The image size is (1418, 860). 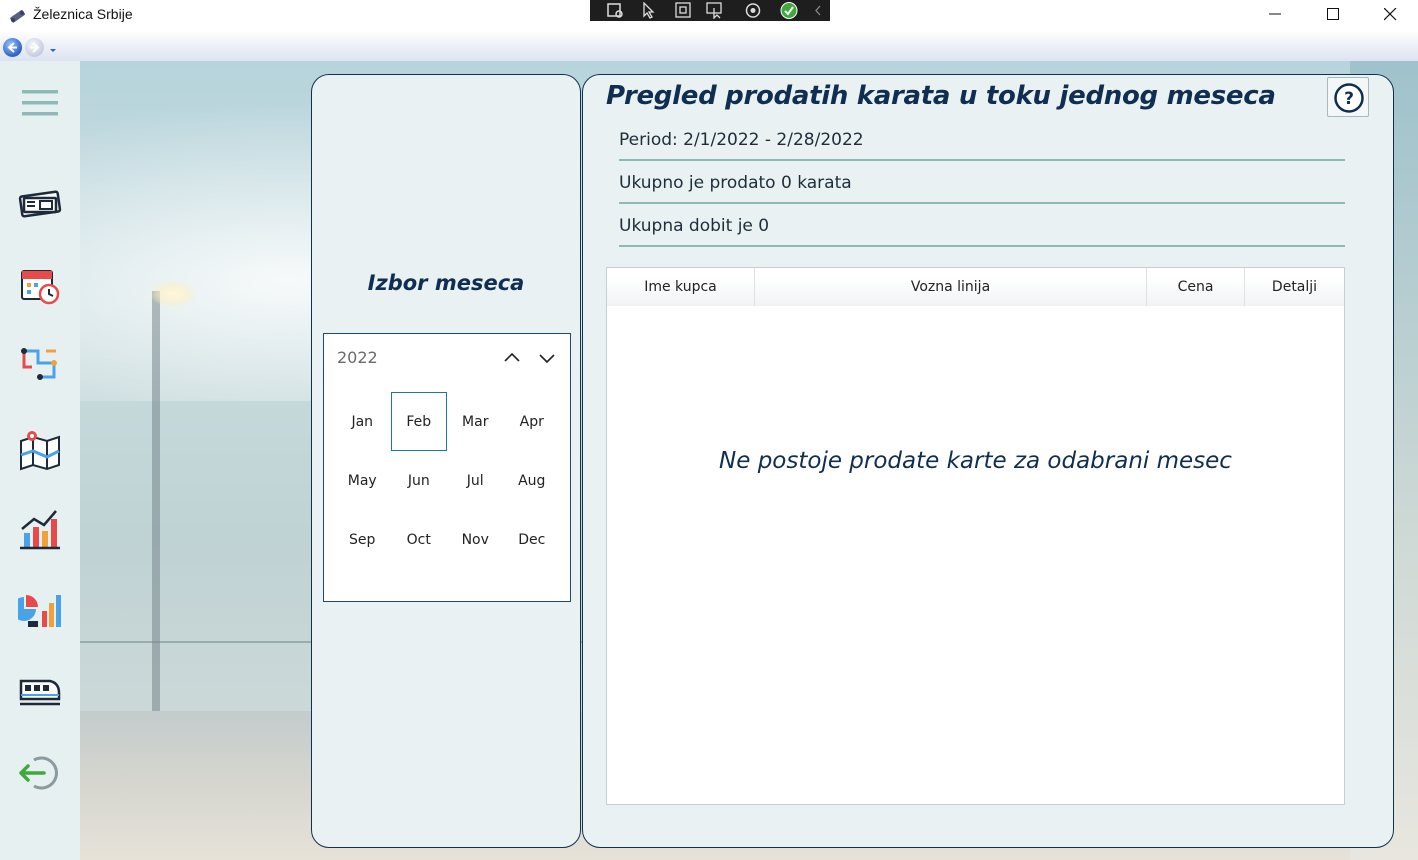 What do you see at coordinates (1334, 15) in the screenshot?
I see `maximize-button` at bounding box center [1334, 15].